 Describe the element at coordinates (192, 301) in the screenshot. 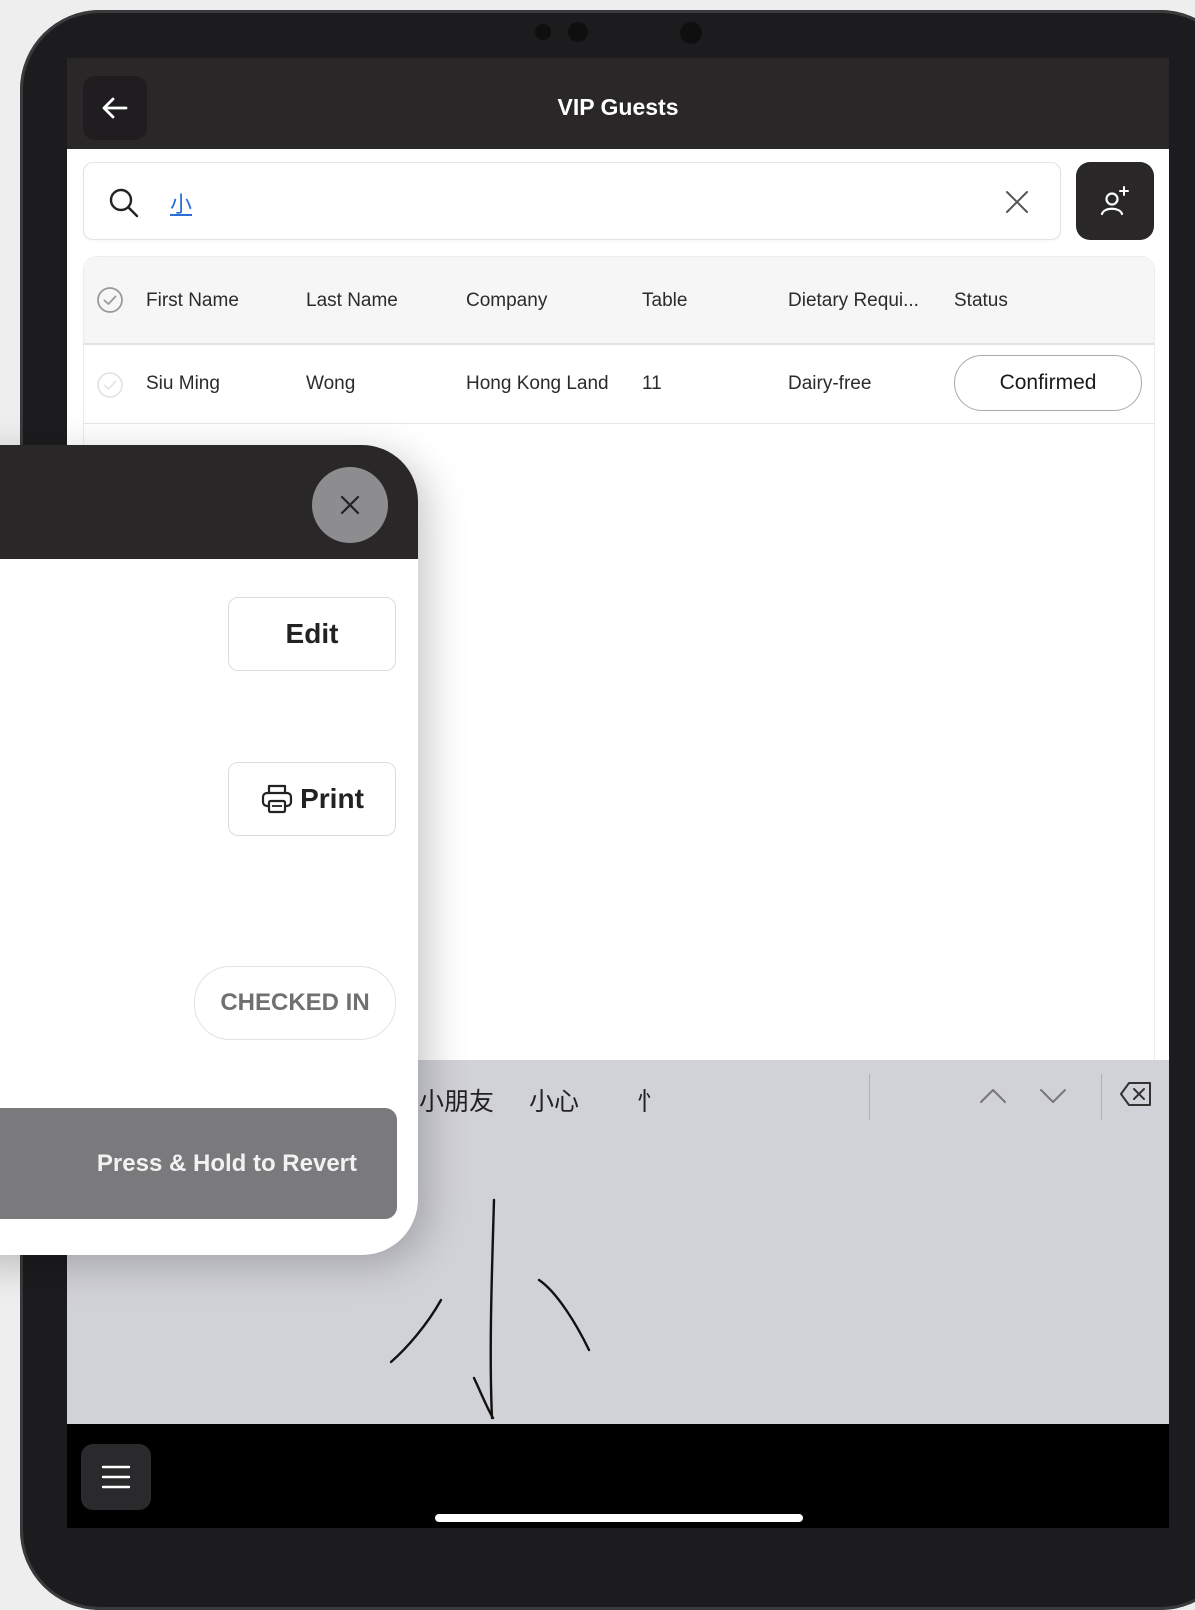

I see `column-header: First Name` at that location.